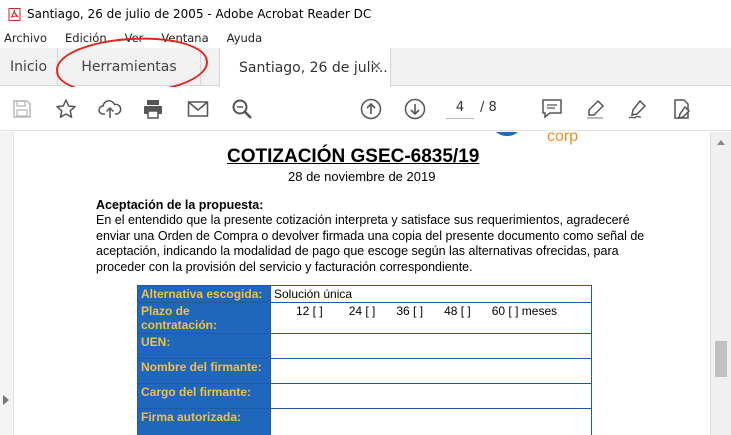 This screenshot has width=731, height=435. What do you see at coordinates (457, 311) in the screenshot?
I see `plazo-option-48: 48 [ ]` at bounding box center [457, 311].